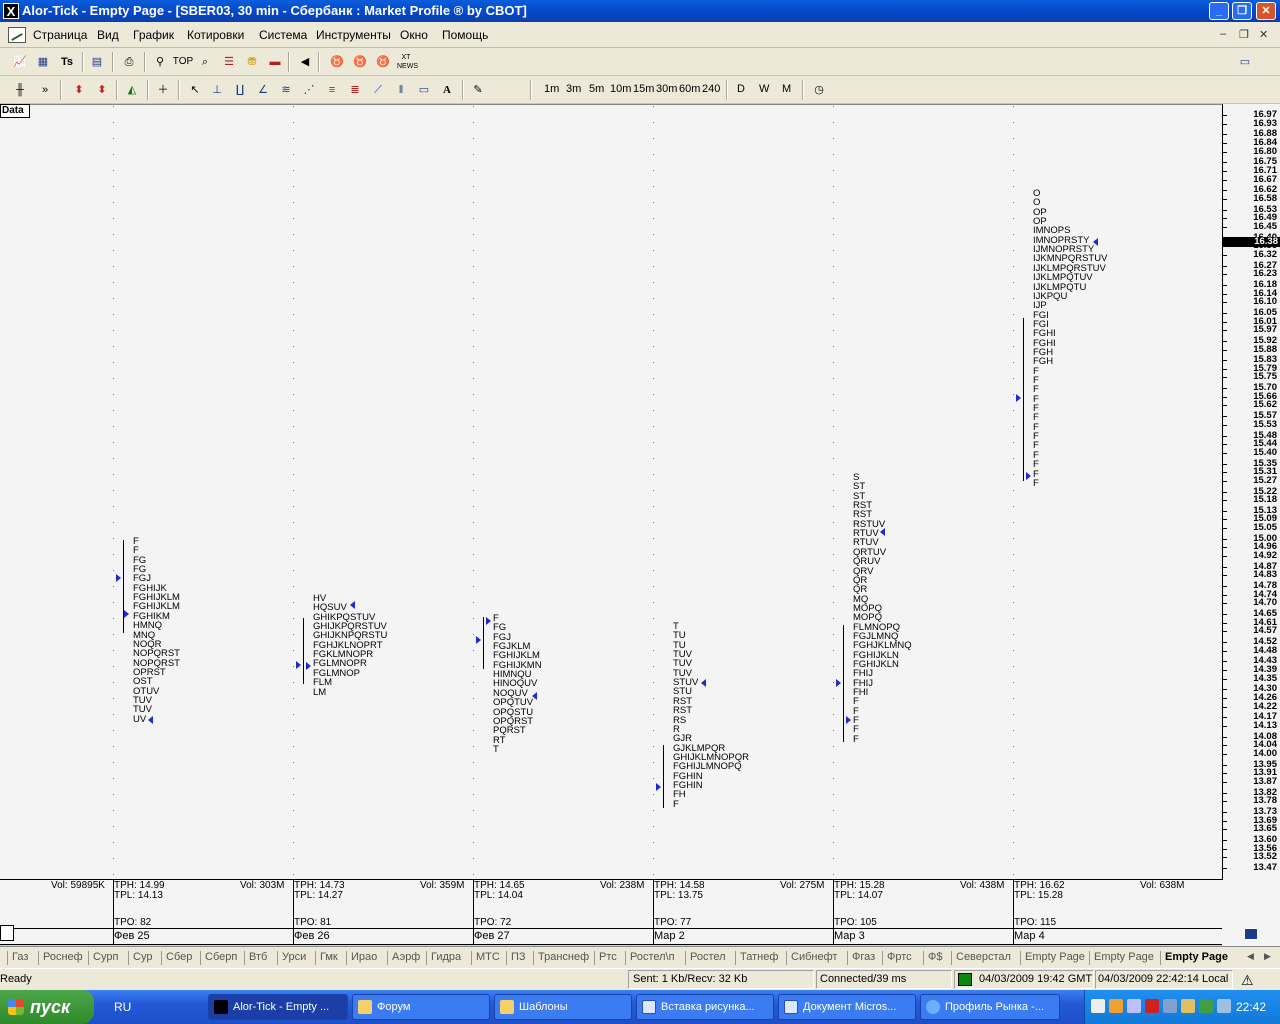 The image size is (1280, 1024). I want to click on menu-view: Вид, so click(108, 35).